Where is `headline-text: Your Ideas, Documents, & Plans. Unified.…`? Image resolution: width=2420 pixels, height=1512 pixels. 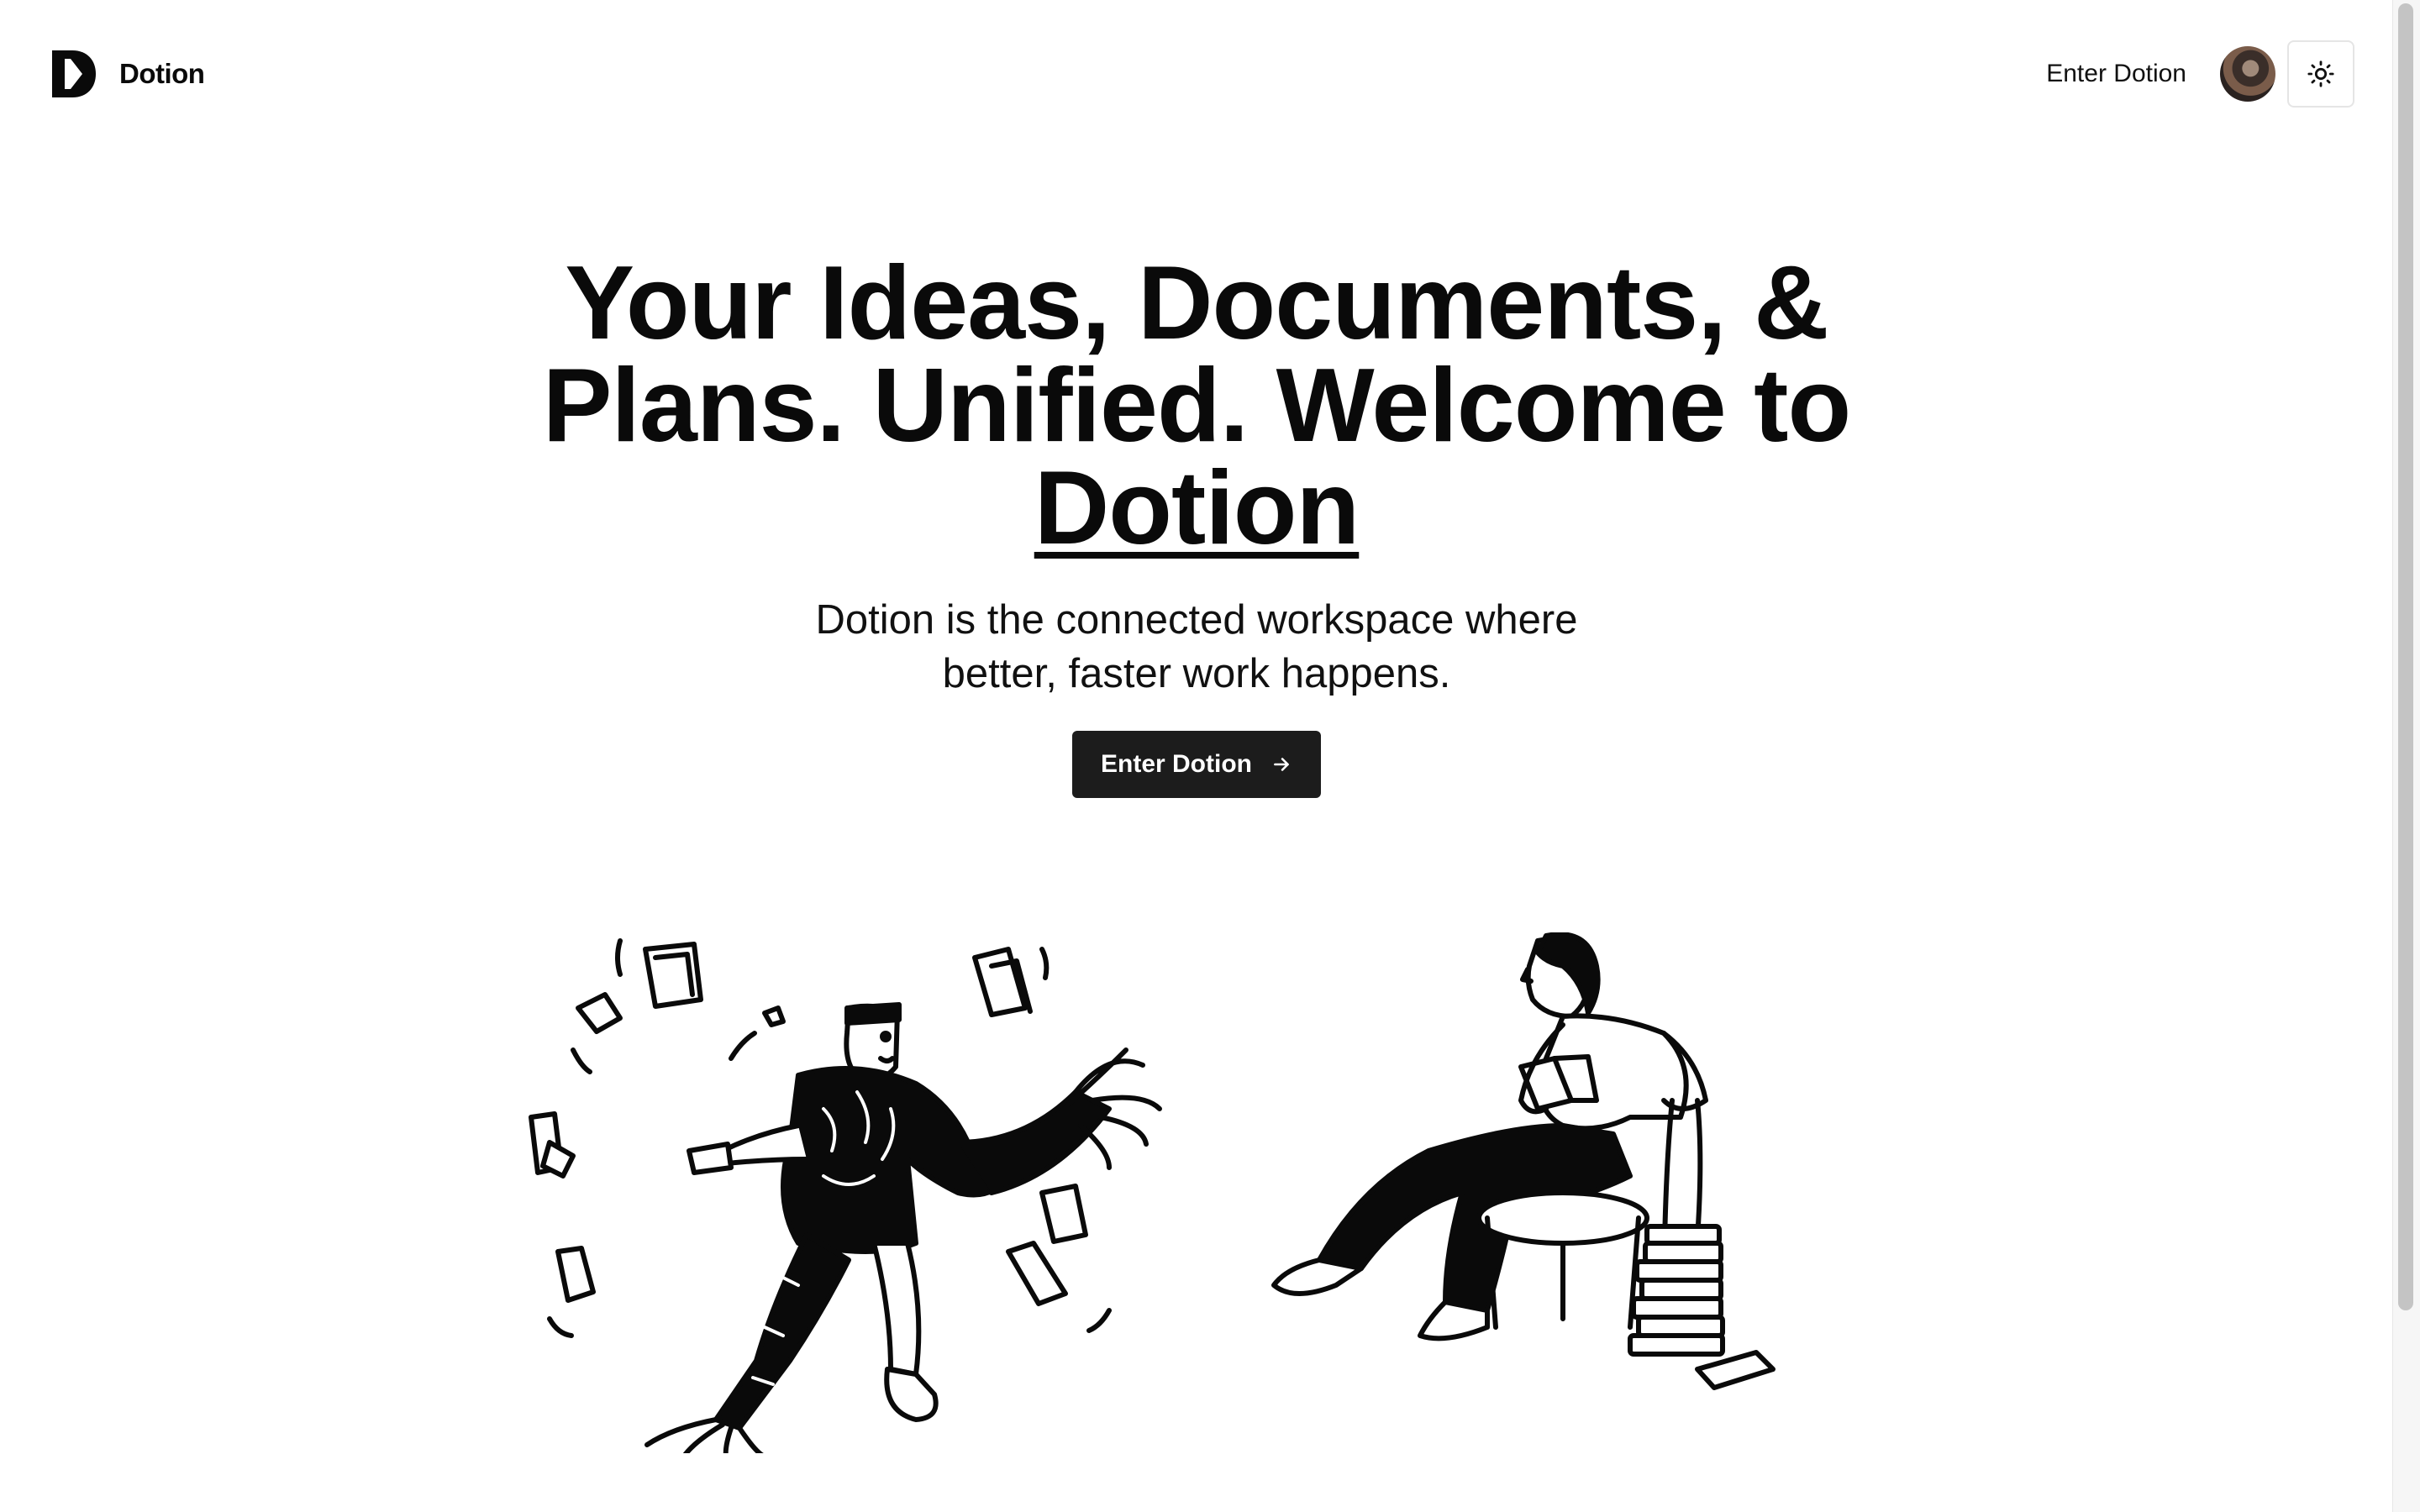 headline-text: Your Ideas, Documents, & Plans. Unified.… is located at coordinates (1196, 354).